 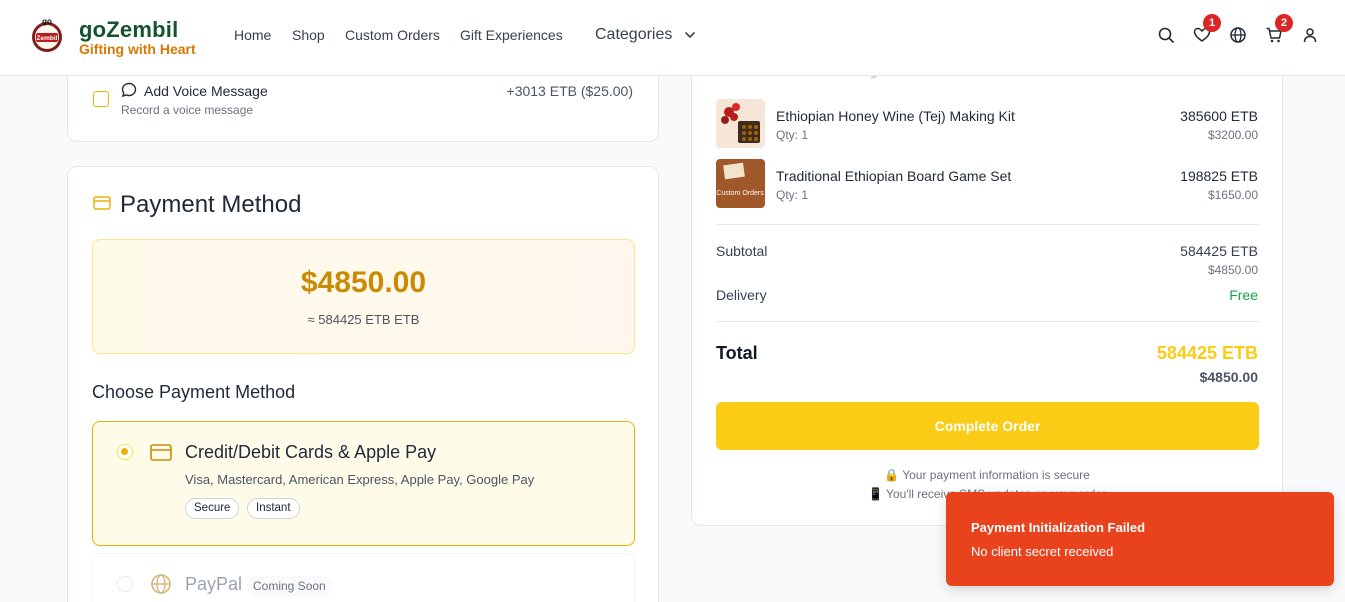 What do you see at coordinates (894, 176) in the screenshot?
I see `item-name: Traditional Ethiopian Board Game Set` at bounding box center [894, 176].